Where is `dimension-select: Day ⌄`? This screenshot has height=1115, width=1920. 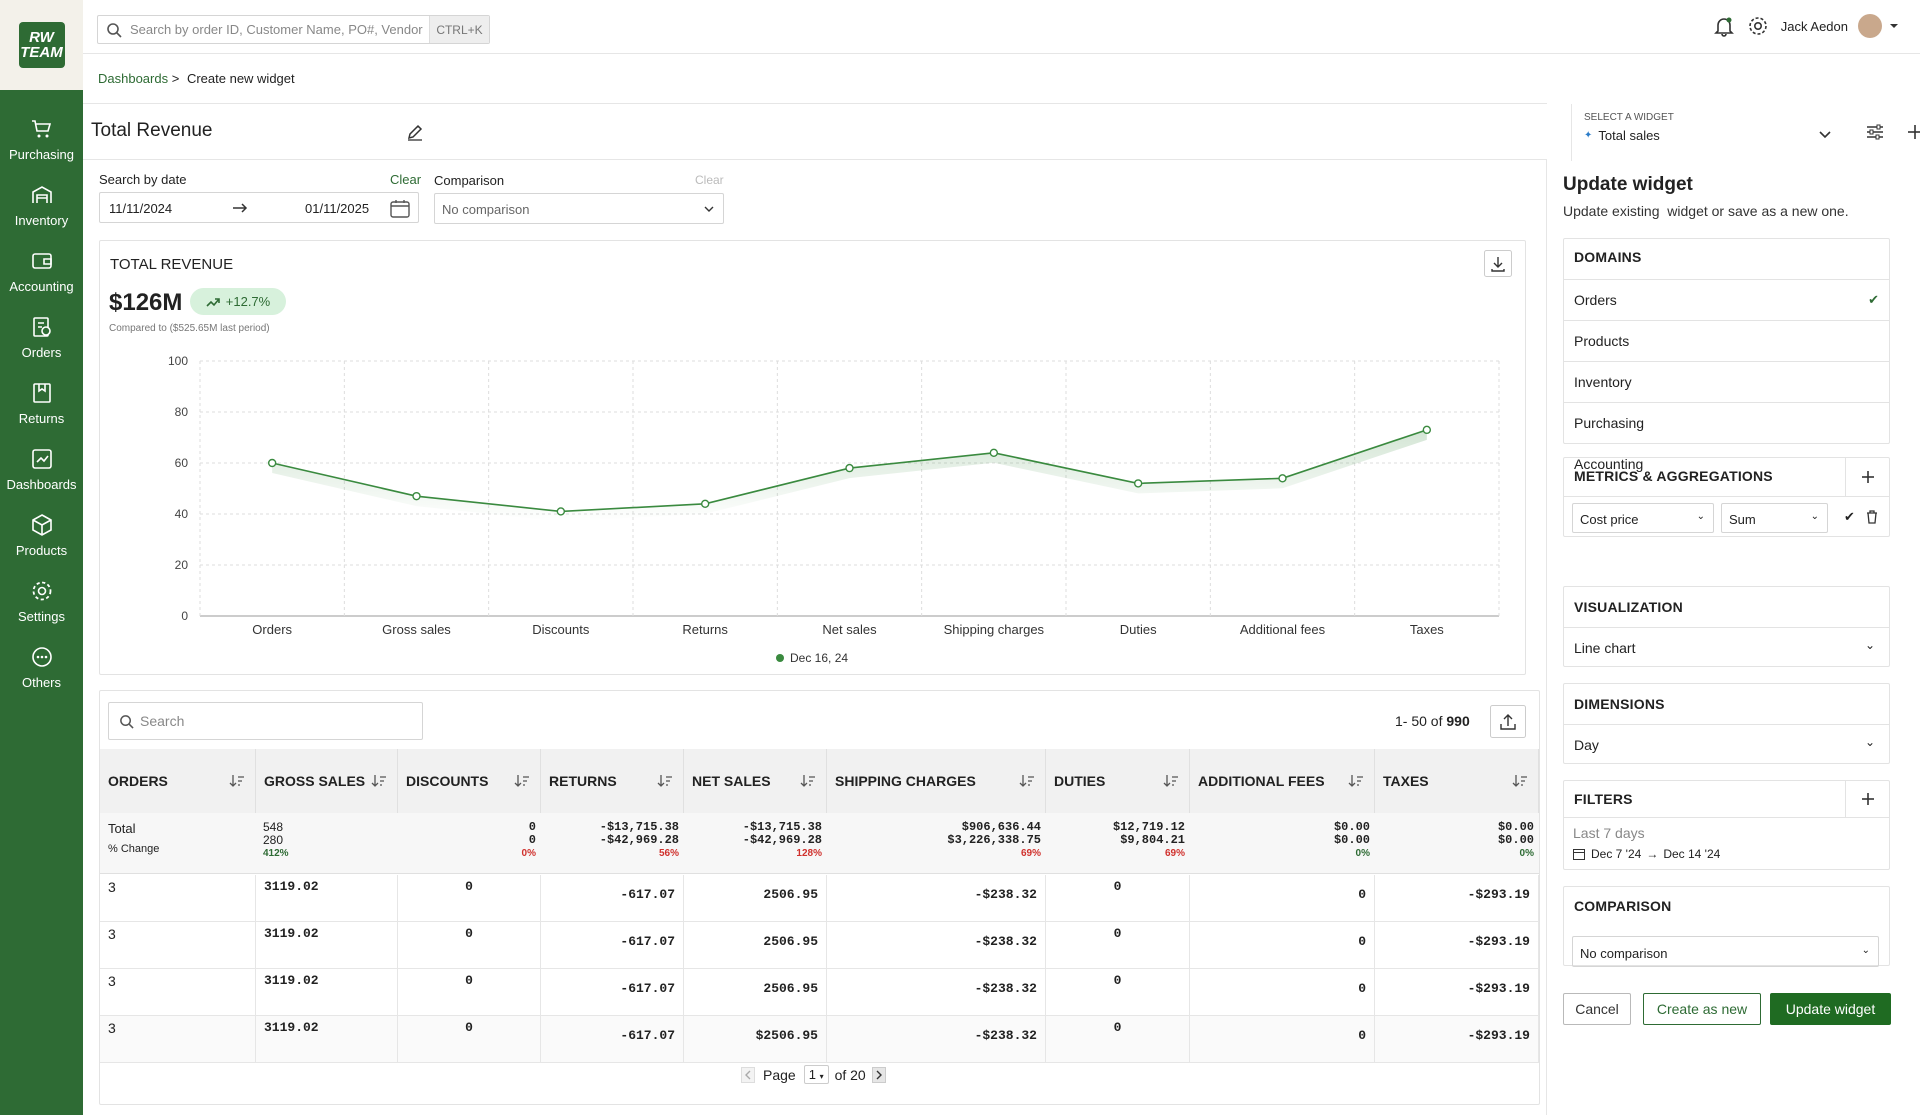 dimension-select: Day ⌄ is located at coordinates (1726, 744).